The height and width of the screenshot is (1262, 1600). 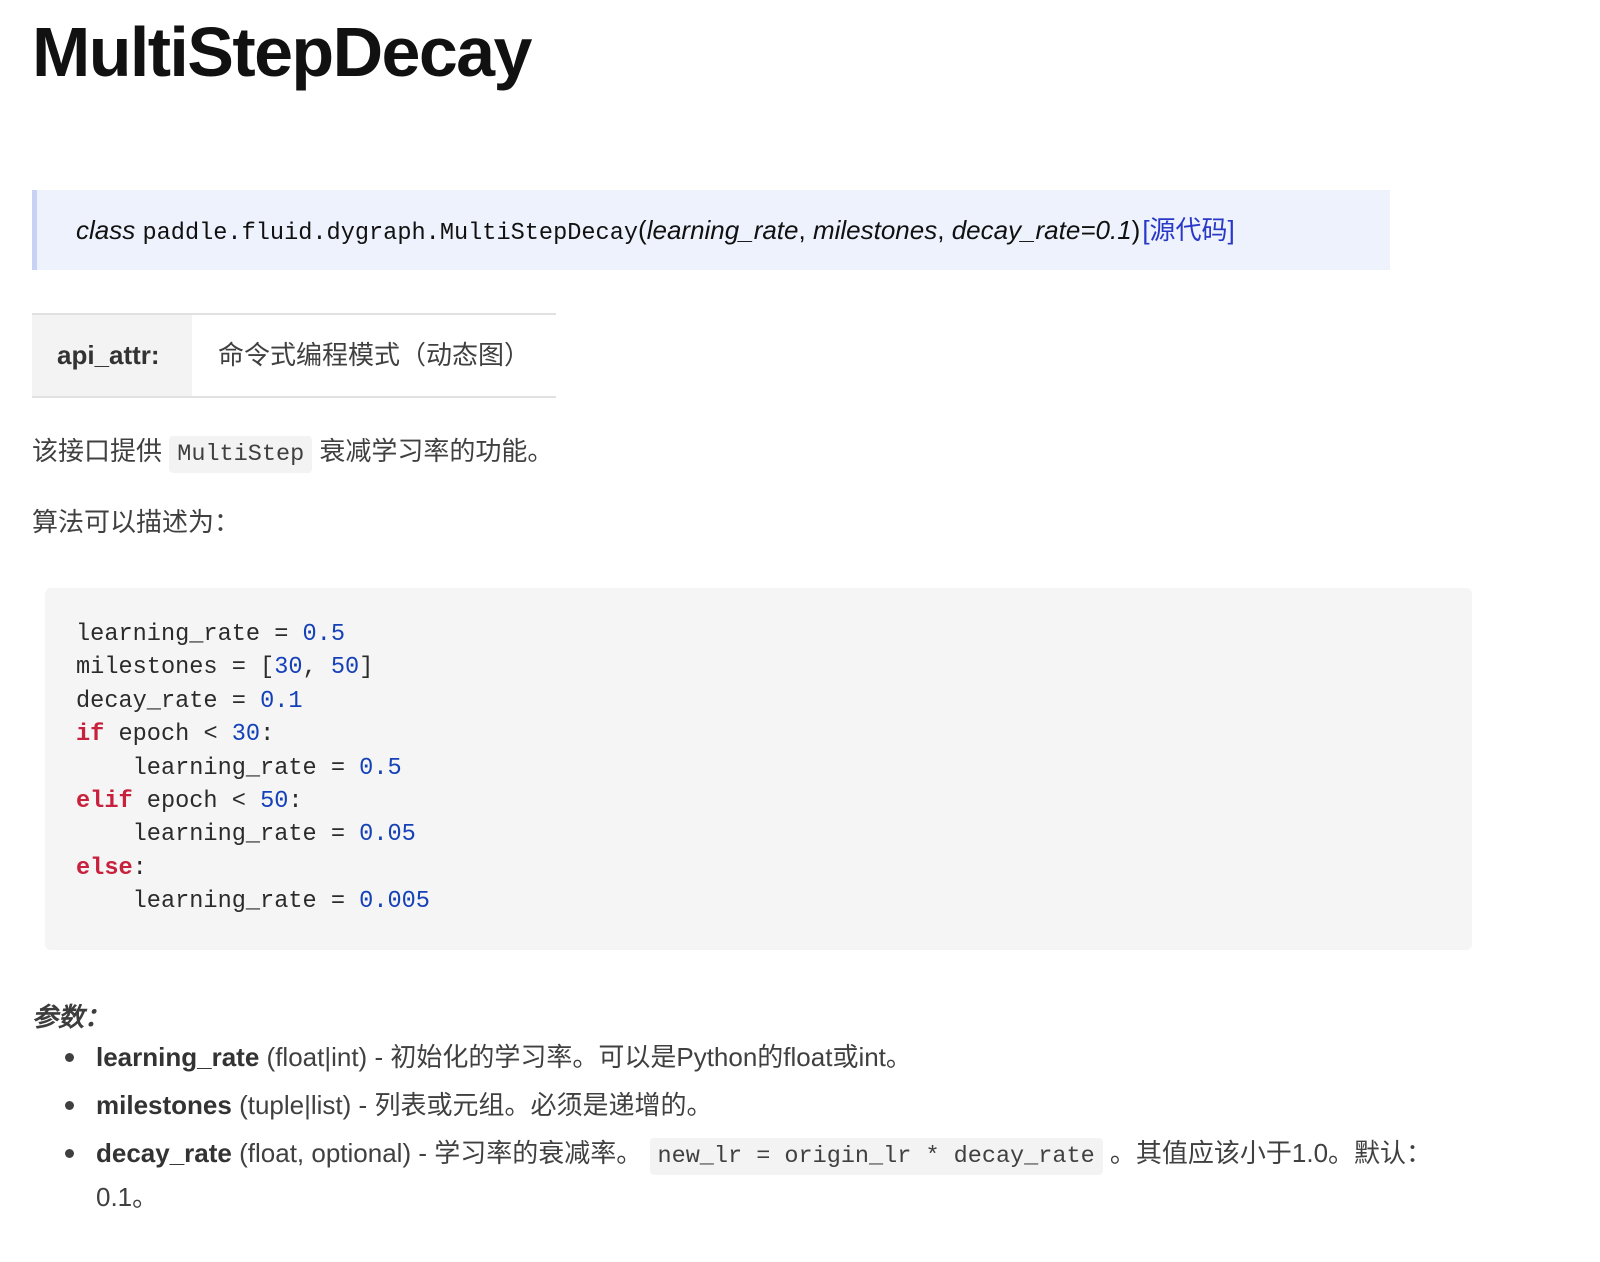 I want to click on code-keyword: else, so click(x=104, y=868).